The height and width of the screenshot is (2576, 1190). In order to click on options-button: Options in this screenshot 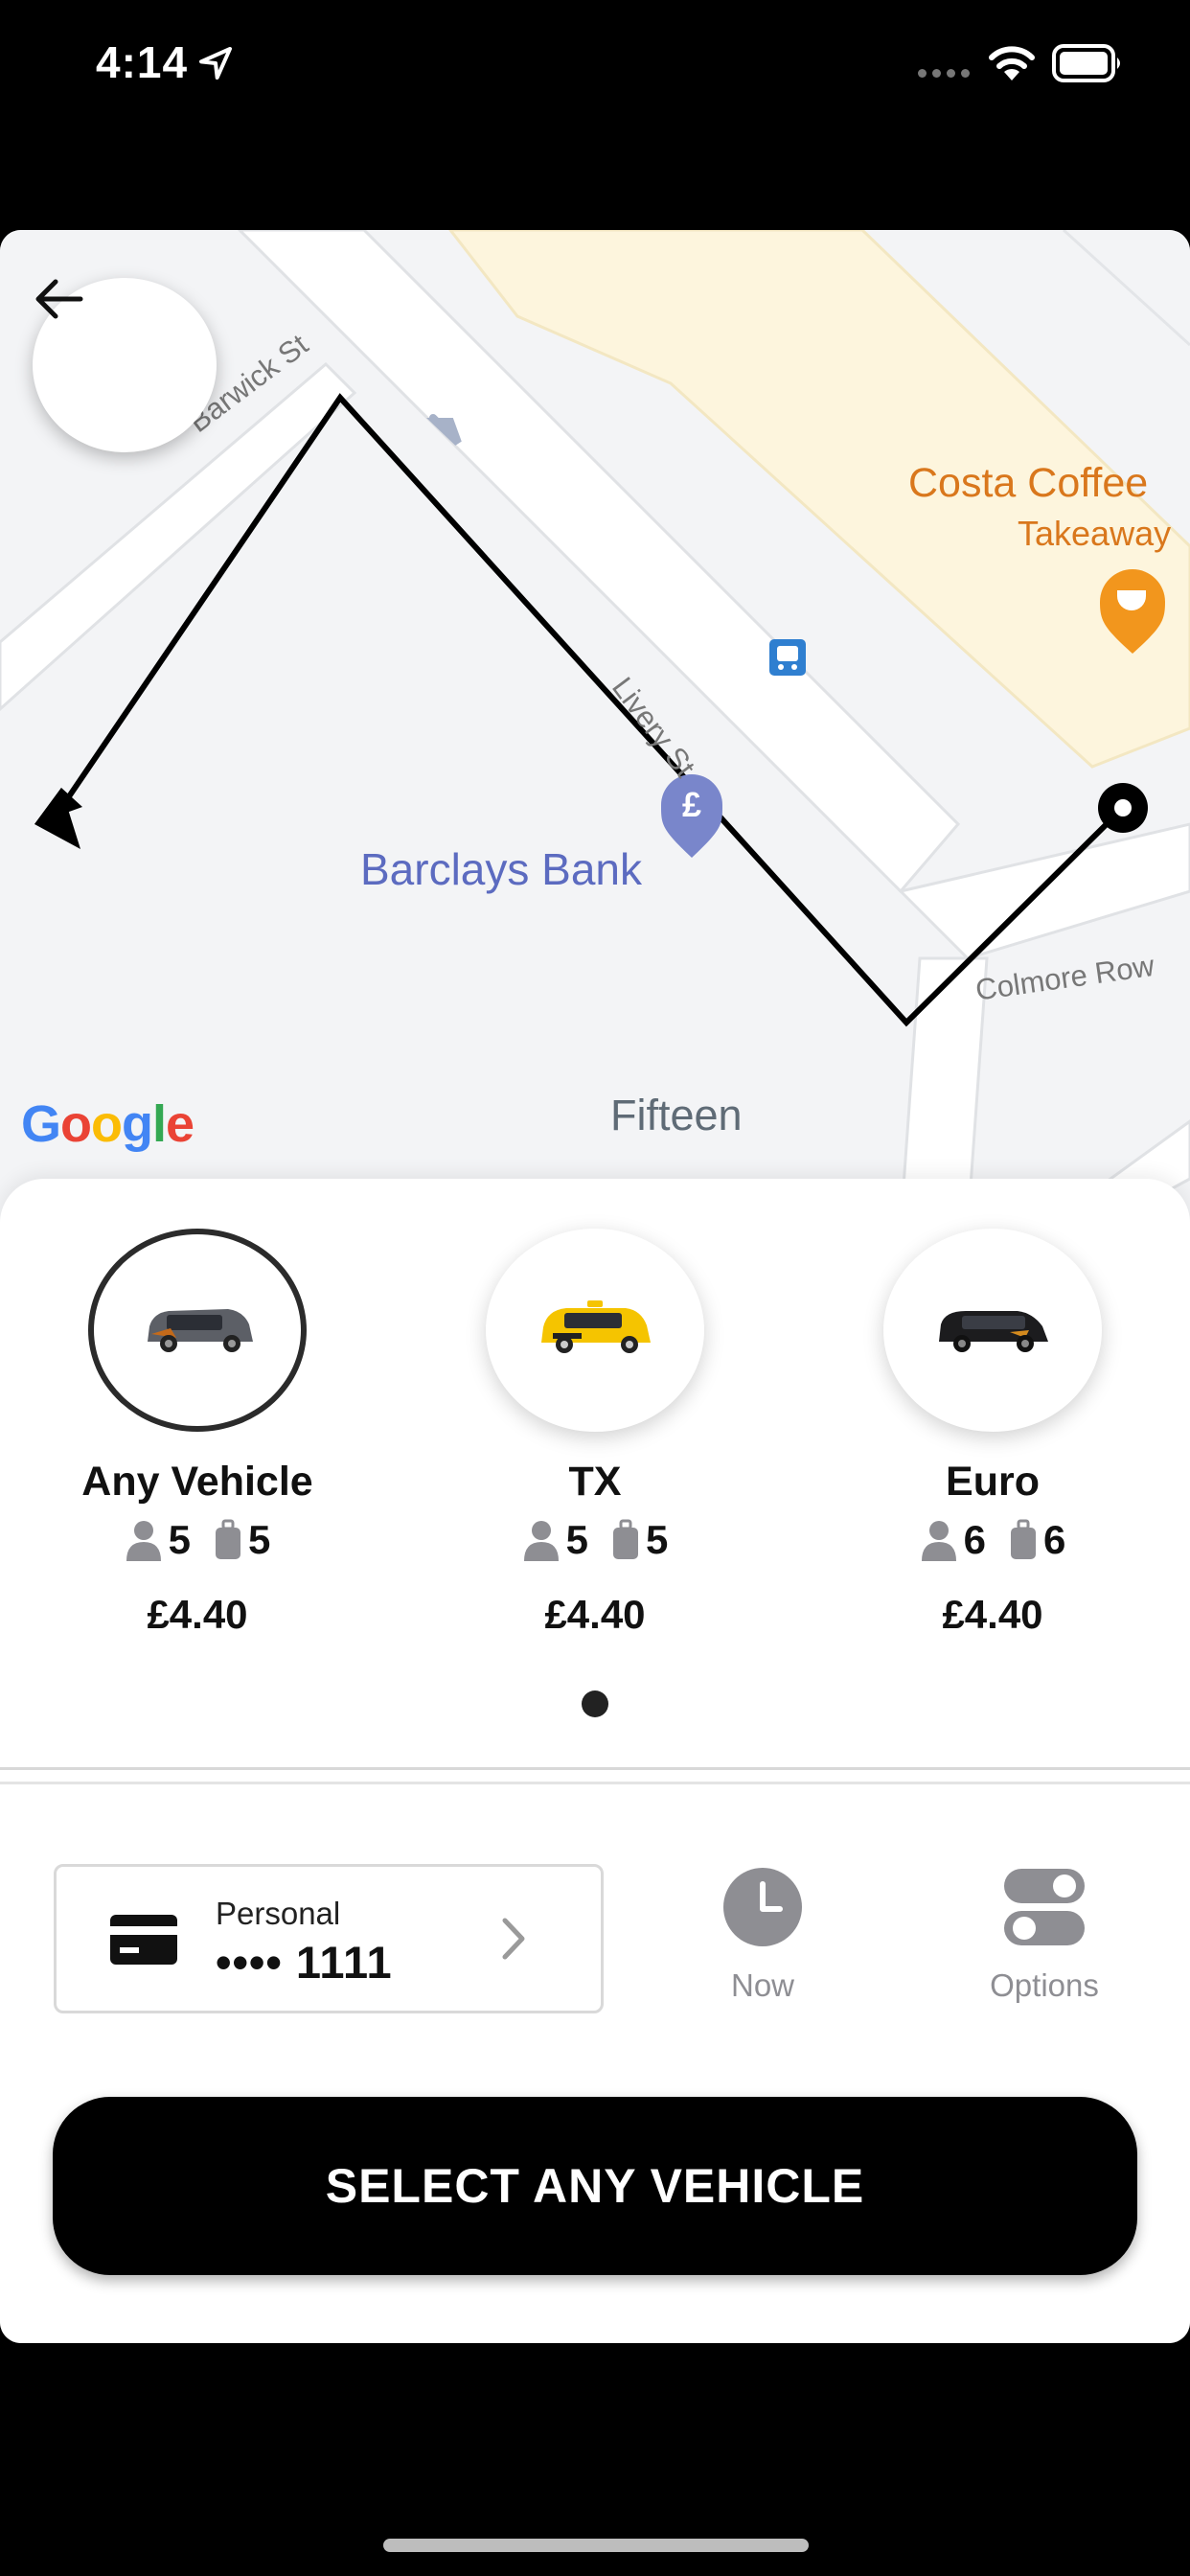, I will do `click(1044, 1935)`.